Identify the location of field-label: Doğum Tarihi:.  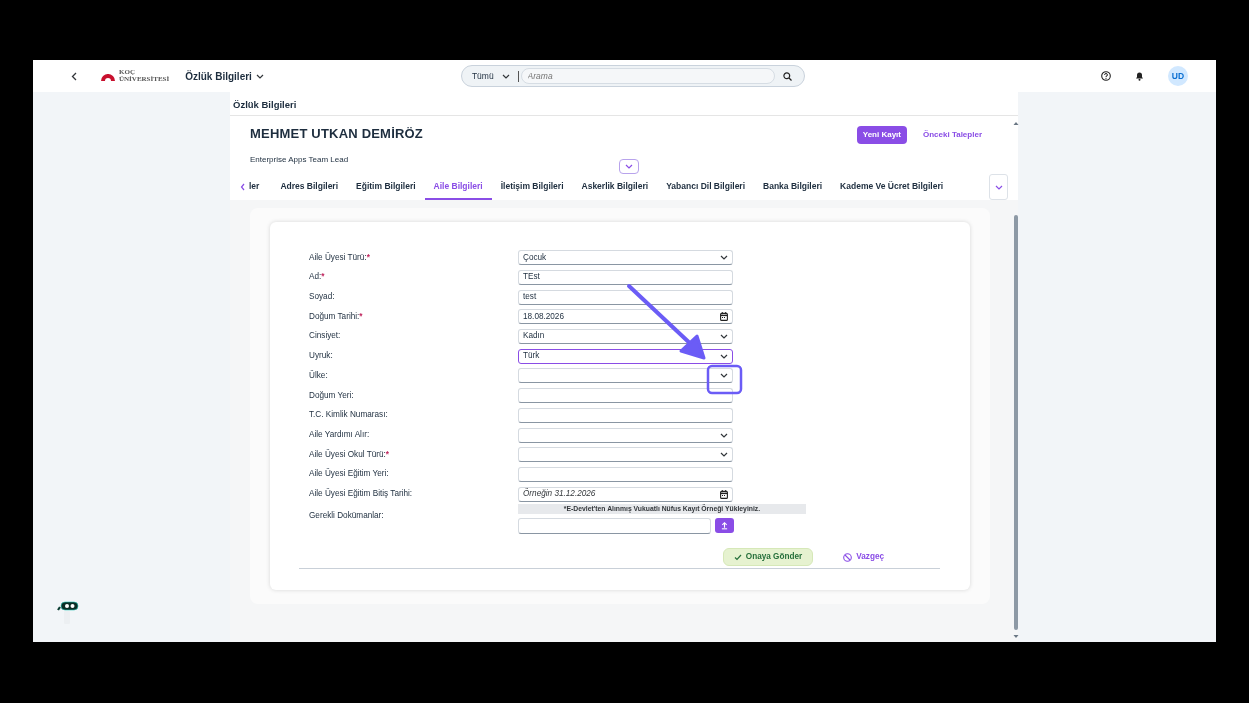
(334, 316).